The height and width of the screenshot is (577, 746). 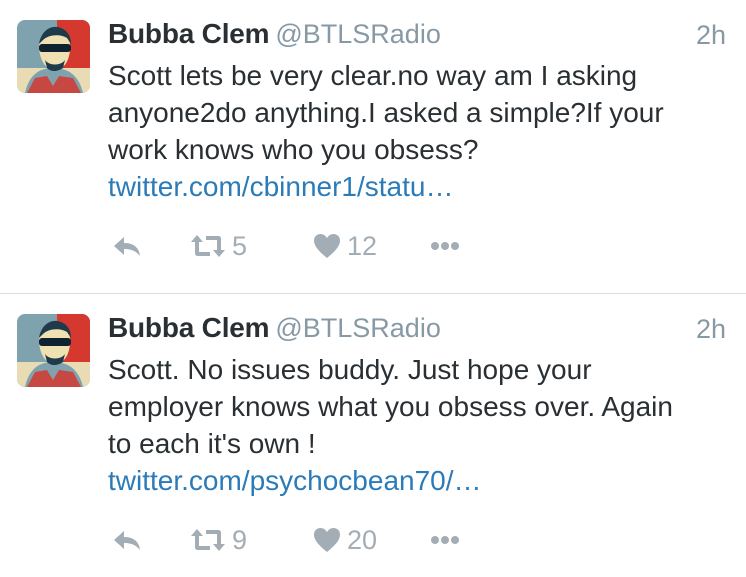 What do you see at coordinates (240, 539) in the screenshot?
I see `retweet-count: 9` at bounding box center [240, 539].